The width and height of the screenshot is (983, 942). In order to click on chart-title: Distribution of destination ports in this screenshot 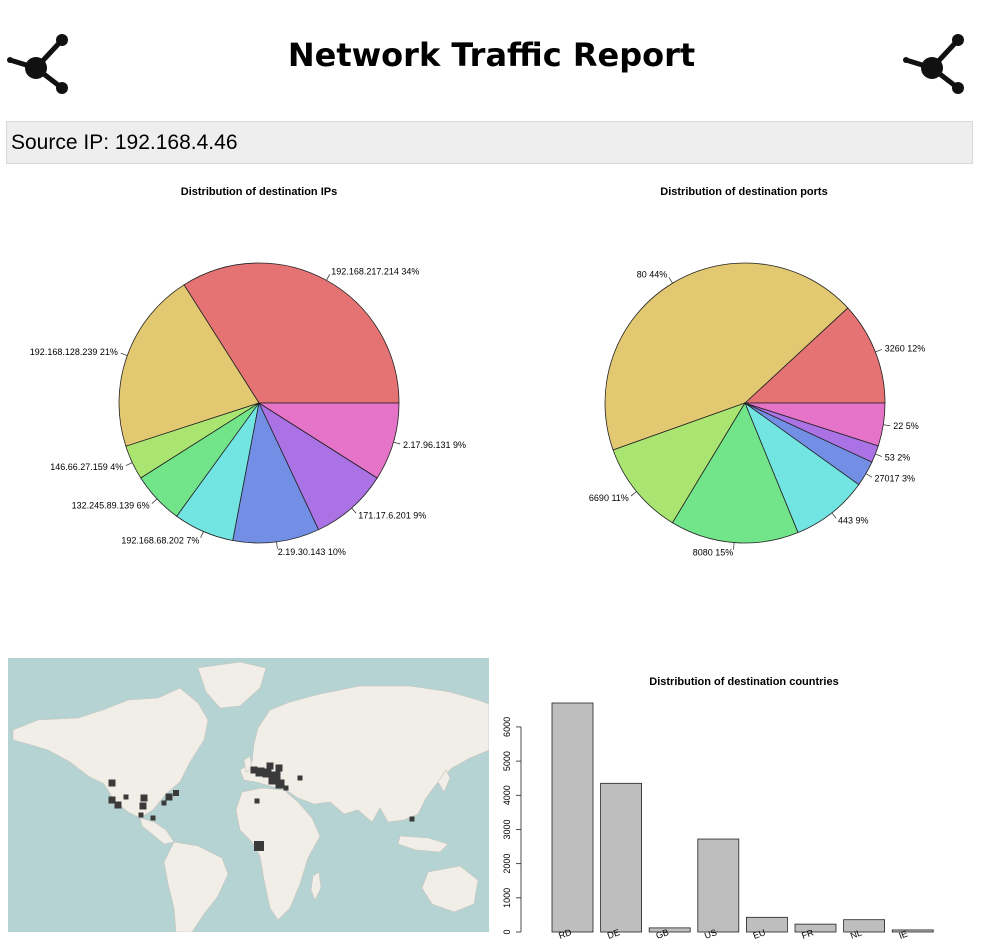, I will do `click(743, 192)`.